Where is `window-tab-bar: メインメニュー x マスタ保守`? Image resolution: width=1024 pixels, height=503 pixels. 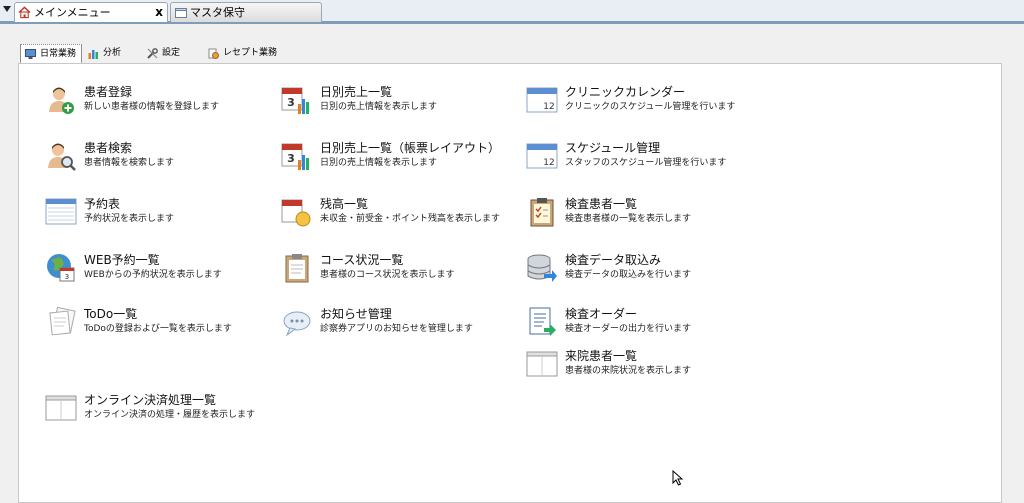 window-tab-bar: メインメニュー x マスタ保守 is located at coordinates (512, 12).